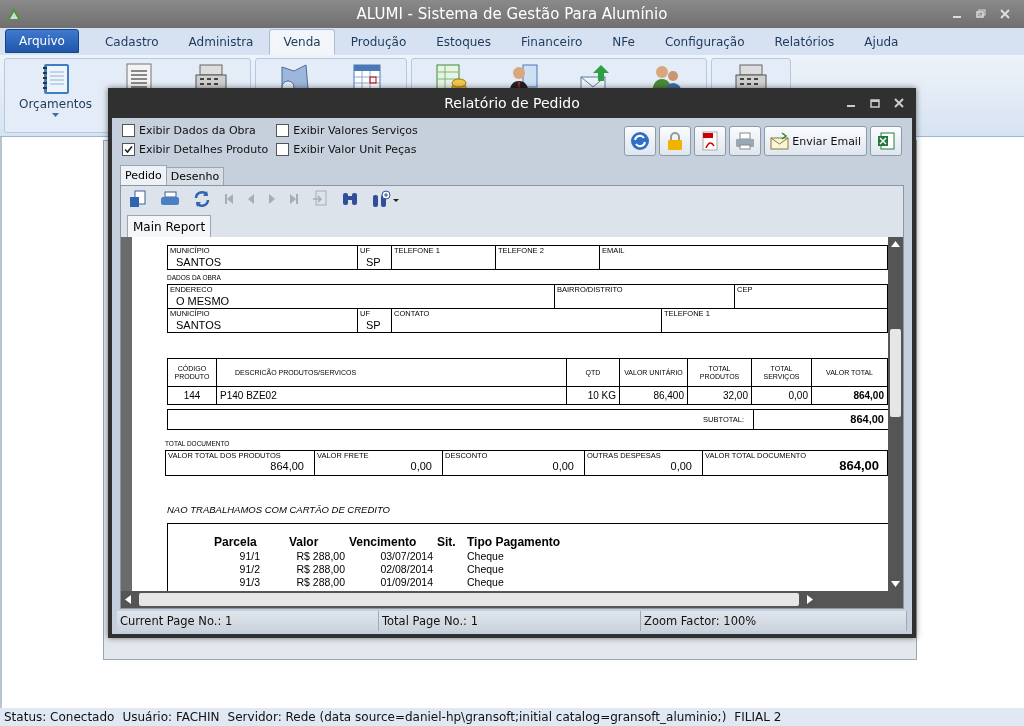 The image size is (1024, 726). I want to click on checkbox-label: Exibir Dados da Obra, so click(197, 130).